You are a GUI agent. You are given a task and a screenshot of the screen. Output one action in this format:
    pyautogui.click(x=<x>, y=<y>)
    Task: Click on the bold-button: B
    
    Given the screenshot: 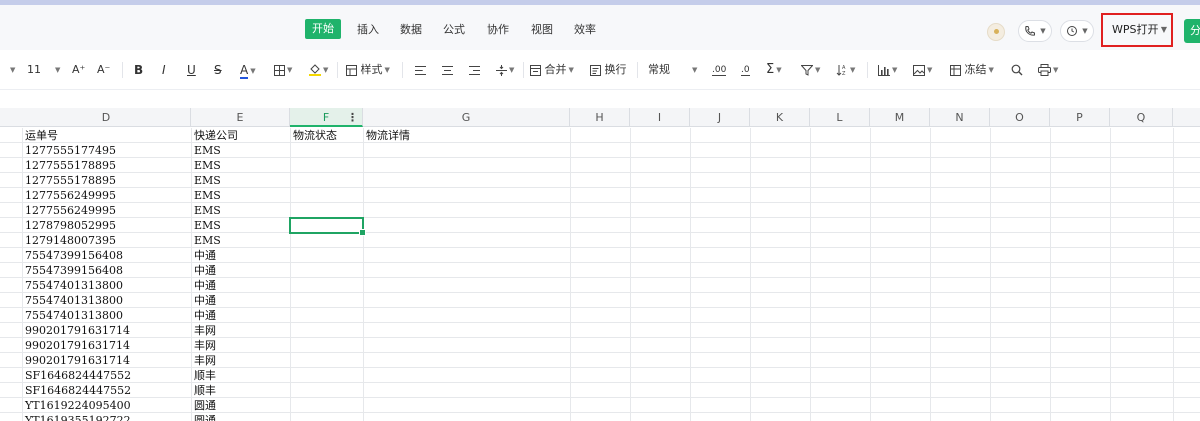 What is the action you would take?
    pyautogui.click(x=138, y=70)
    